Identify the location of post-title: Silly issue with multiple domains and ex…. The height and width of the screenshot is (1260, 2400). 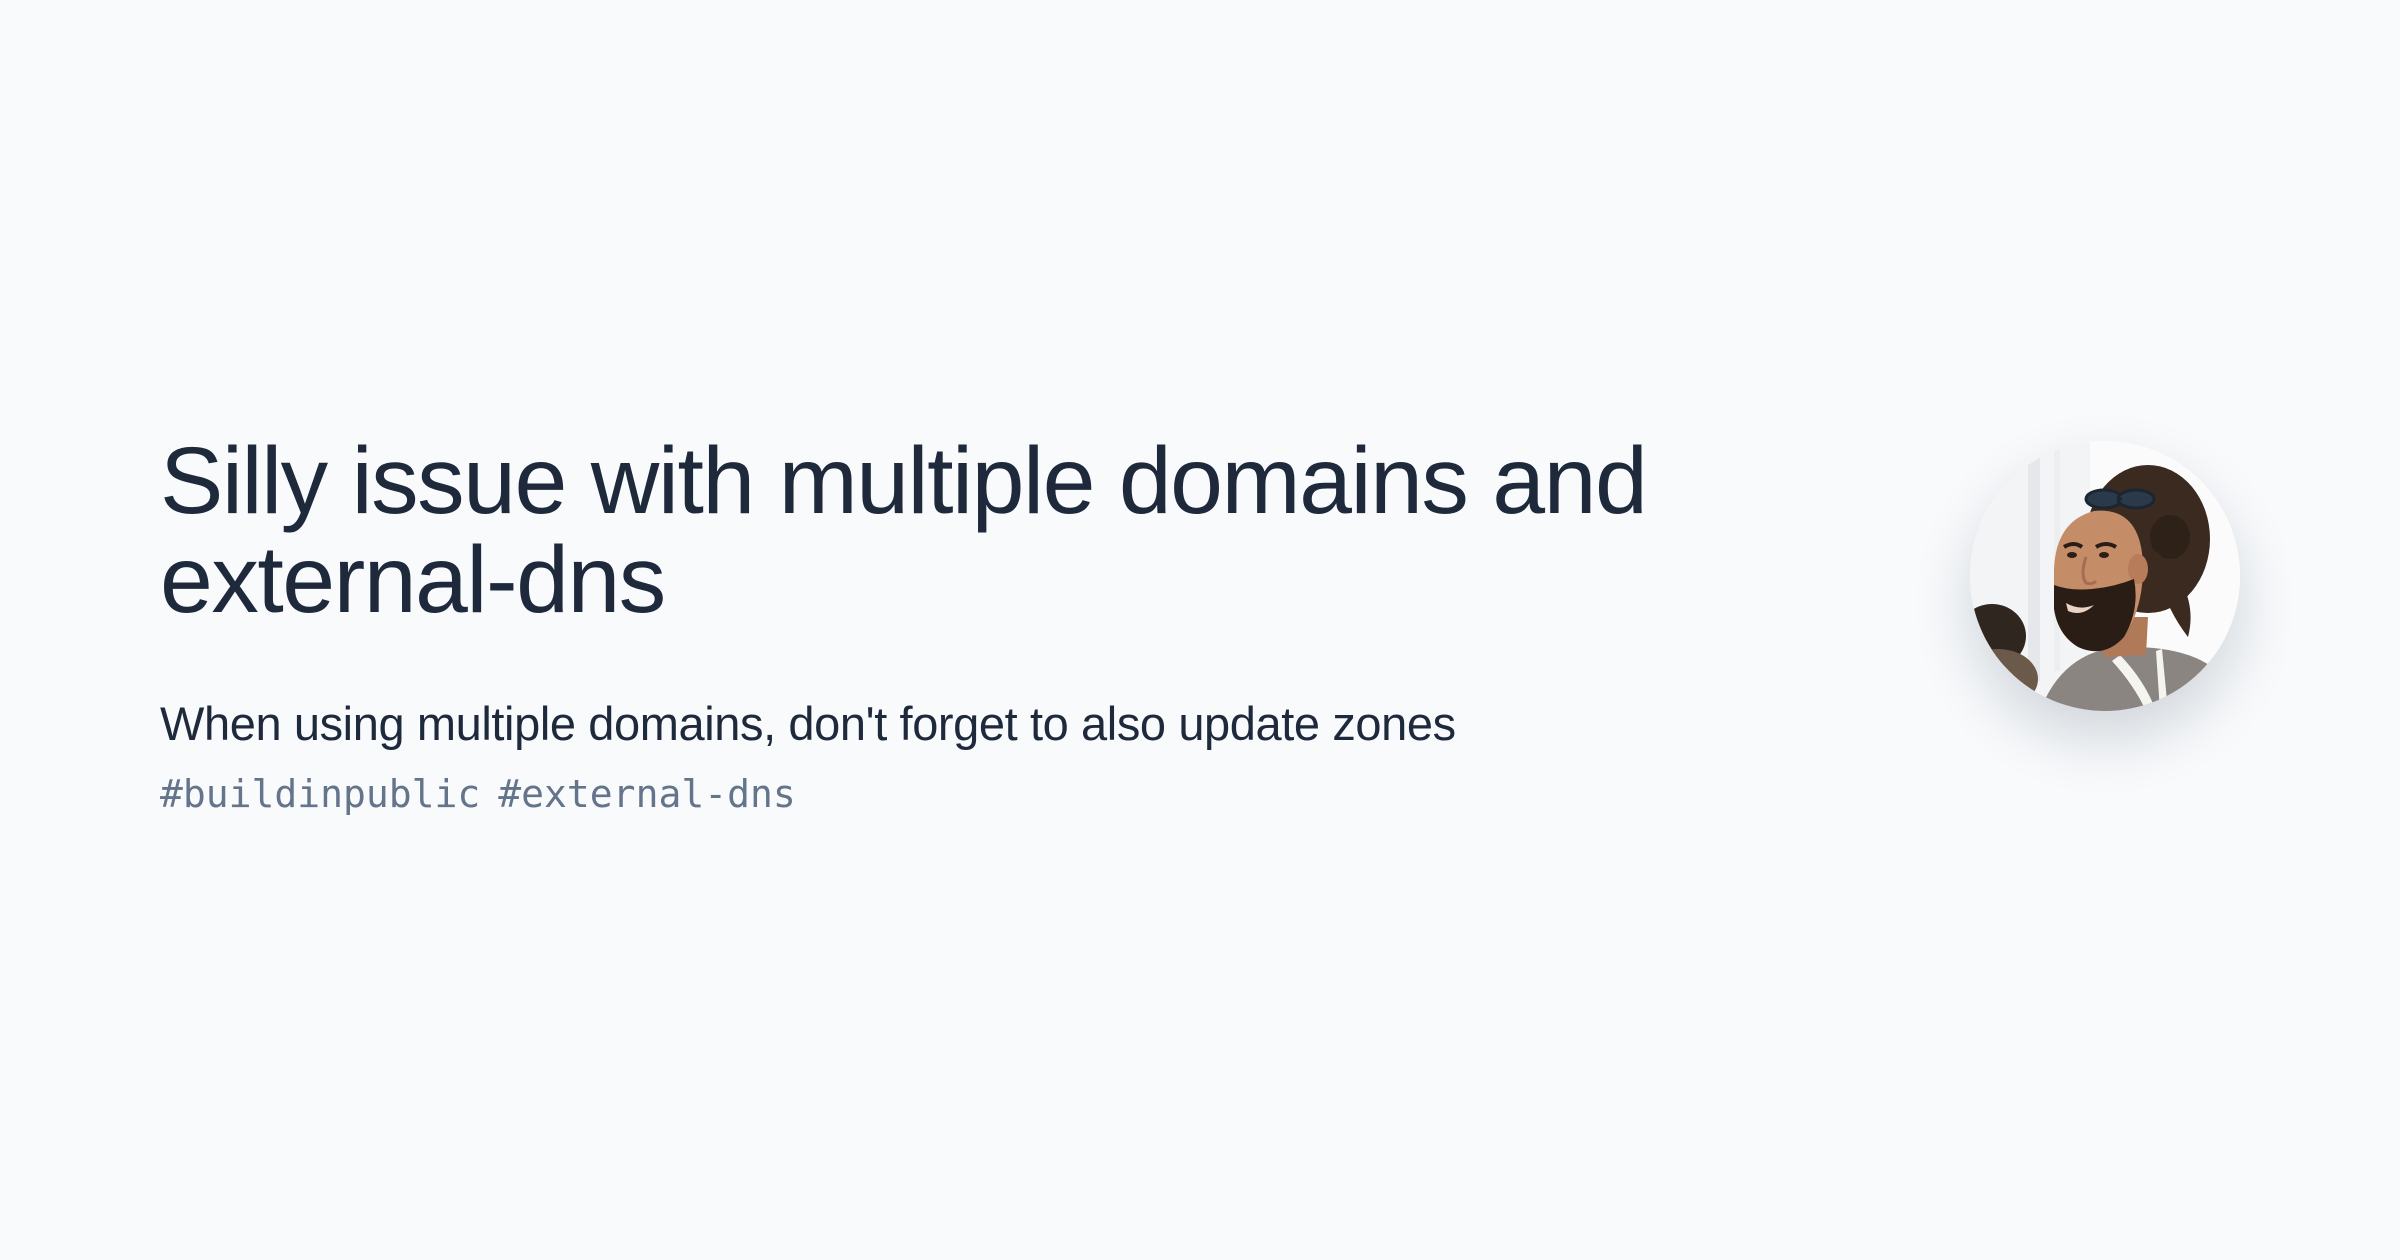
(904, 530).